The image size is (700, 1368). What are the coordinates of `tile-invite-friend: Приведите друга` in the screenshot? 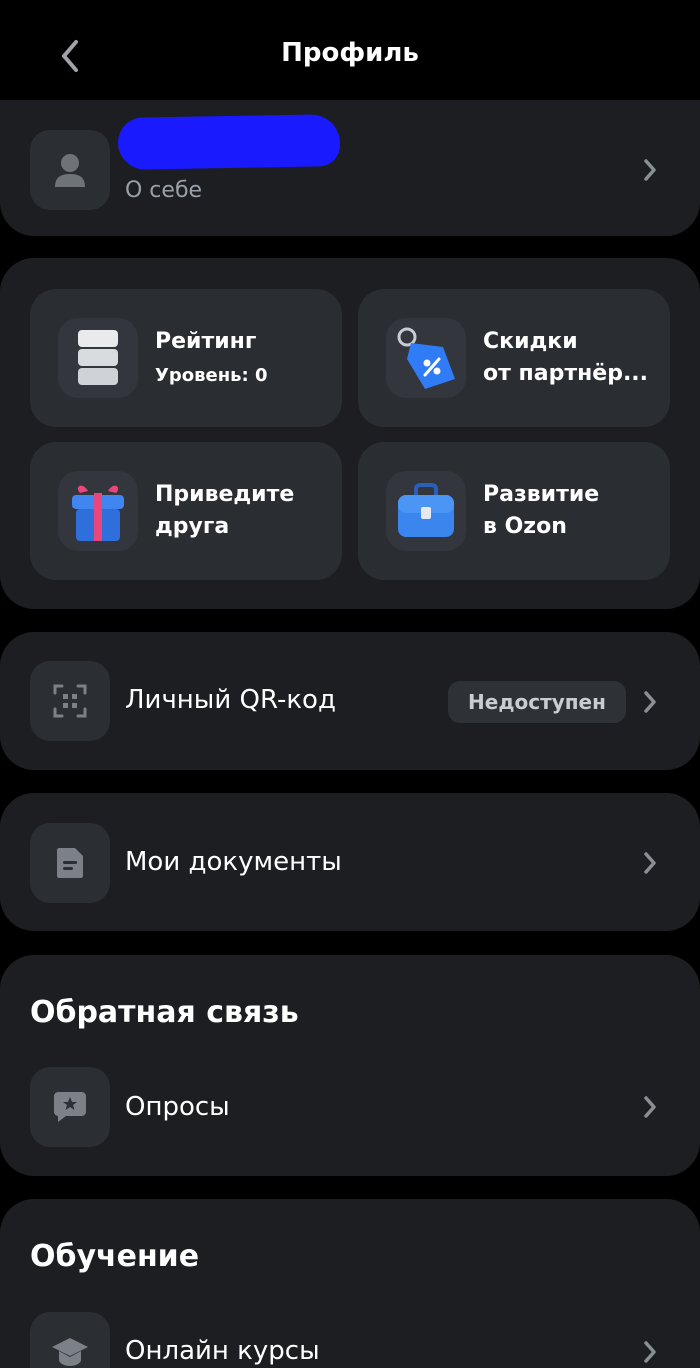 It's located at (186, 511).